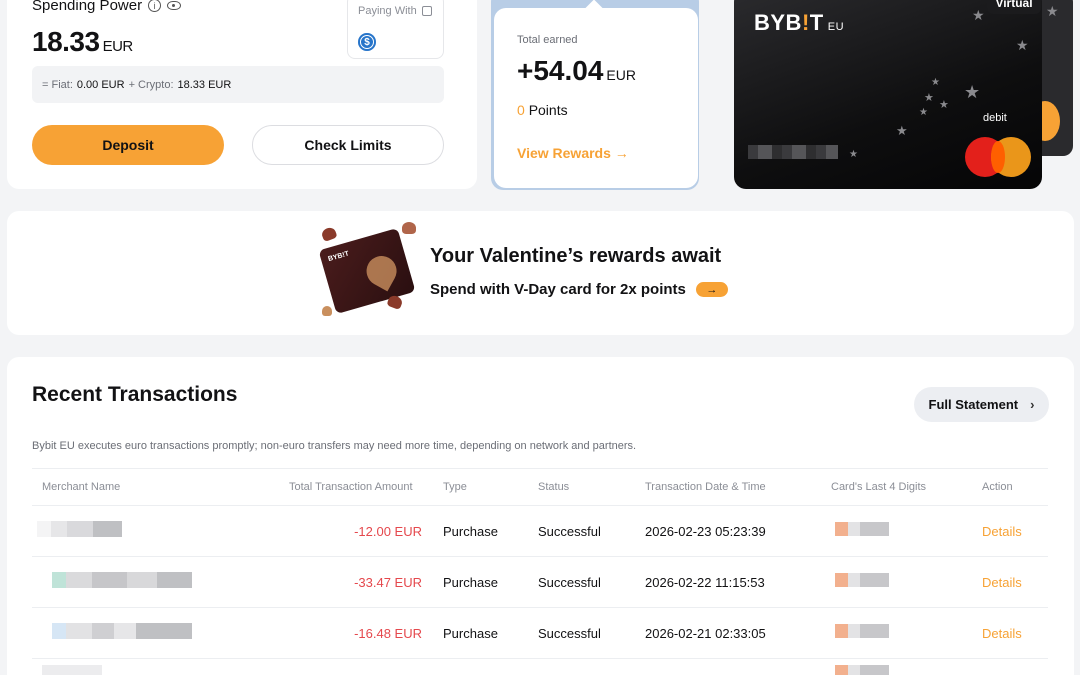 Image resolution: width=1080 pixels, height=675 pixels. I want to click on total-earned-label: Total earned, so click(547, 40).